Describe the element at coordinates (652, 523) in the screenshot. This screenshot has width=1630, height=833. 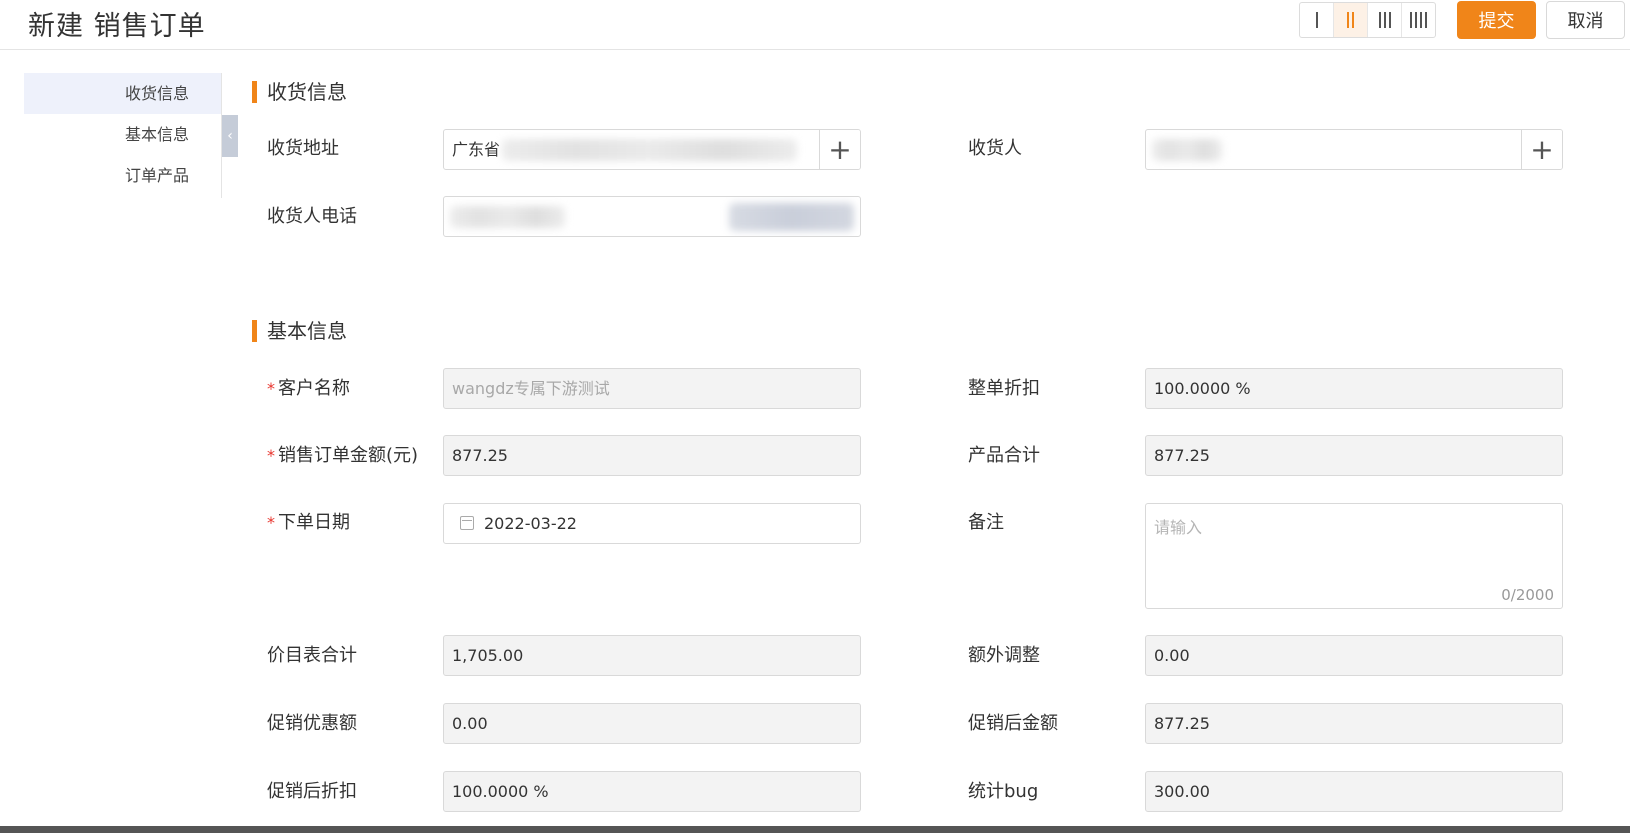
I see `date-picker: 2022-03-22` at that location.